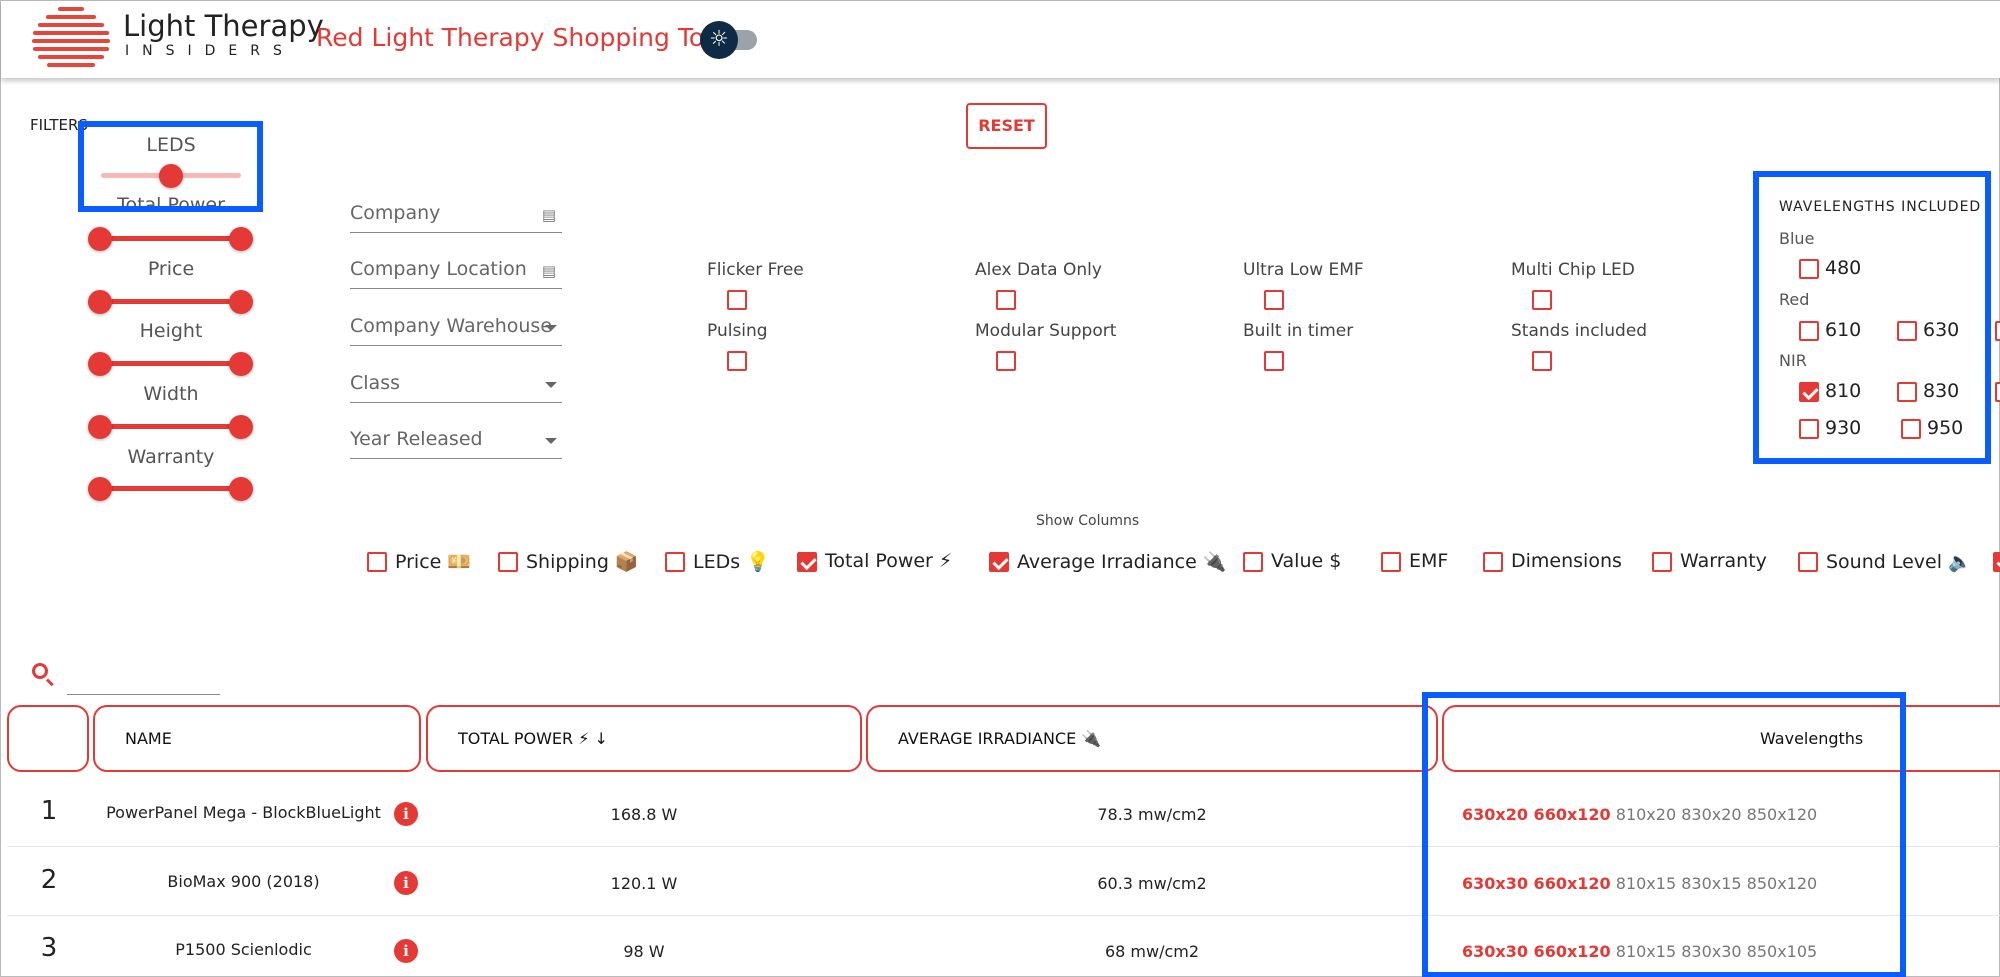 The image size is (2000, 977). What do you see at coordinates (1152, 814) in the screenshot?
I see `average-irradiance-cell: 78.3 mw/cm2` at bounding box center [1152, 814].